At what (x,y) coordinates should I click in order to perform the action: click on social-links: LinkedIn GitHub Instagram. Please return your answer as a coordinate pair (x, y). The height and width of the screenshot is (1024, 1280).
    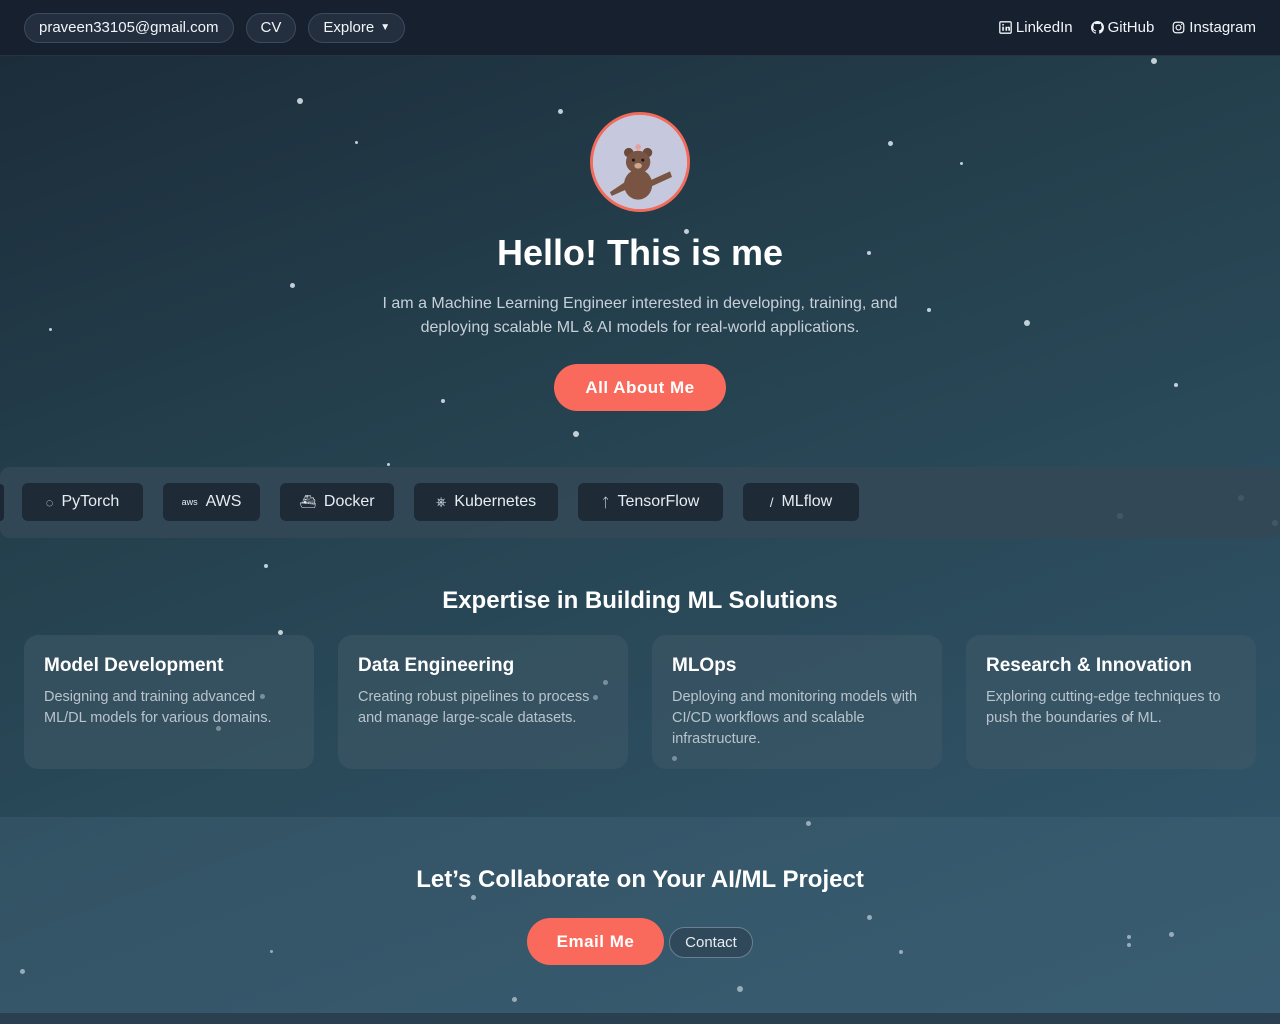
    Looking at the image, I should click on (1127, 27).